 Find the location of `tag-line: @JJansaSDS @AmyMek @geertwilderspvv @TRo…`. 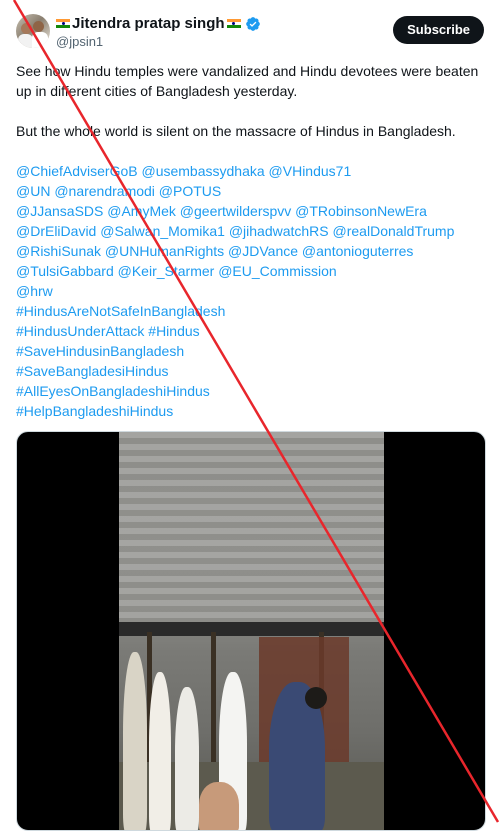

tag-line: @JJansaSDS @AmyMek @geertwilderspvv @TRo… is located at coordinates (250, 211).